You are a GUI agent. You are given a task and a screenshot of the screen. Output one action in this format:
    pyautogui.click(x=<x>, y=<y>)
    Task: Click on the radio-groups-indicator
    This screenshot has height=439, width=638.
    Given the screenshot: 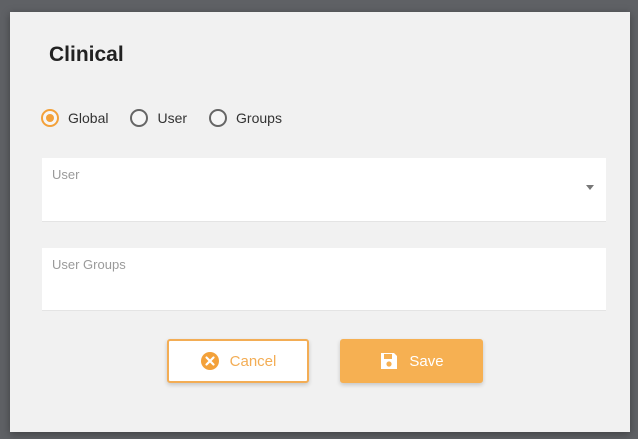 What is the action you would take?
    pyautogui.click(x=218, y=118)
    